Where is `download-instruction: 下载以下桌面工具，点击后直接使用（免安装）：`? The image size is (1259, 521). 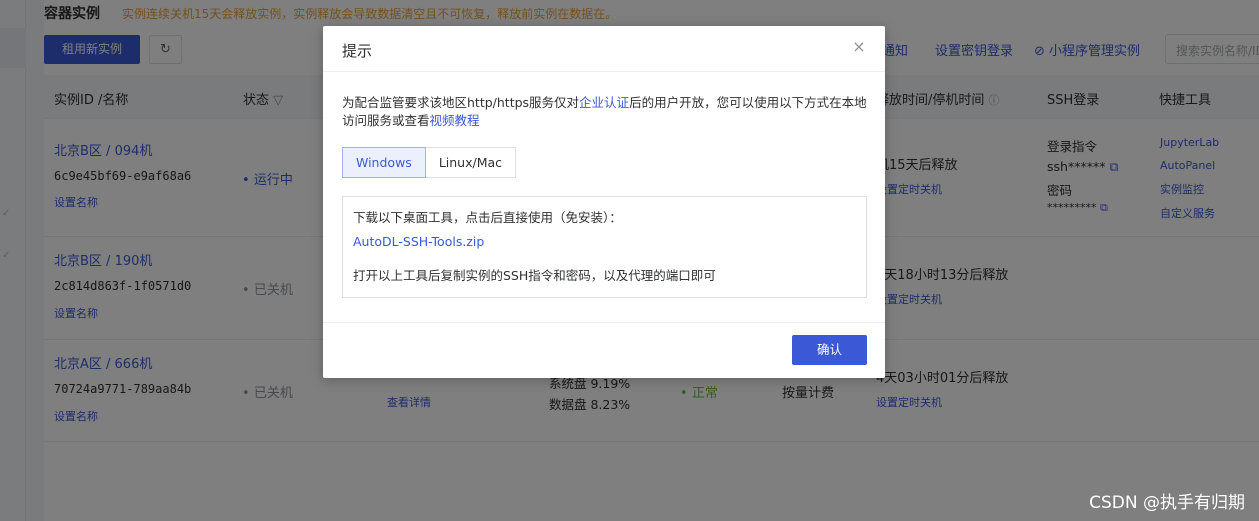
download-instruction: 下载以下桌面工具，点击后直接使用（免安装）： is located at coordinates (487, 217).